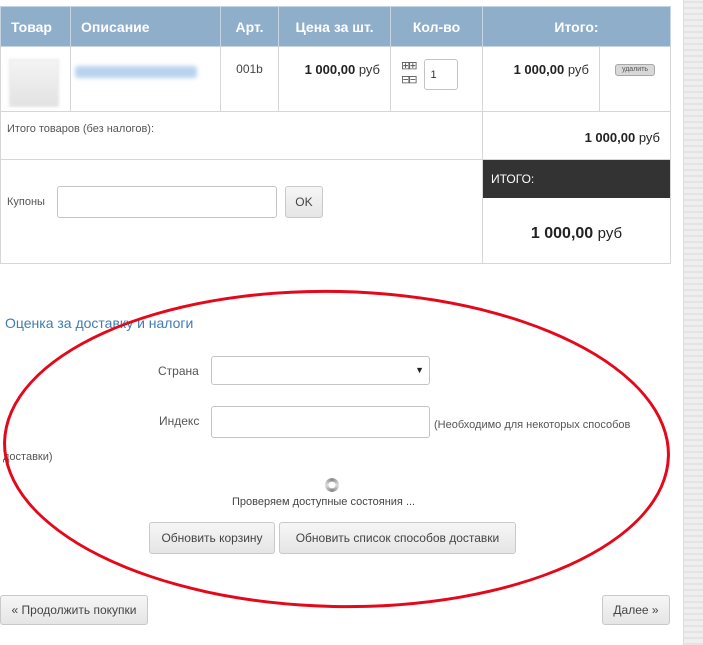  Describe the element at coordinates (635, 70) in the screenshot. I see `delete-item-button: удалить` at that location.